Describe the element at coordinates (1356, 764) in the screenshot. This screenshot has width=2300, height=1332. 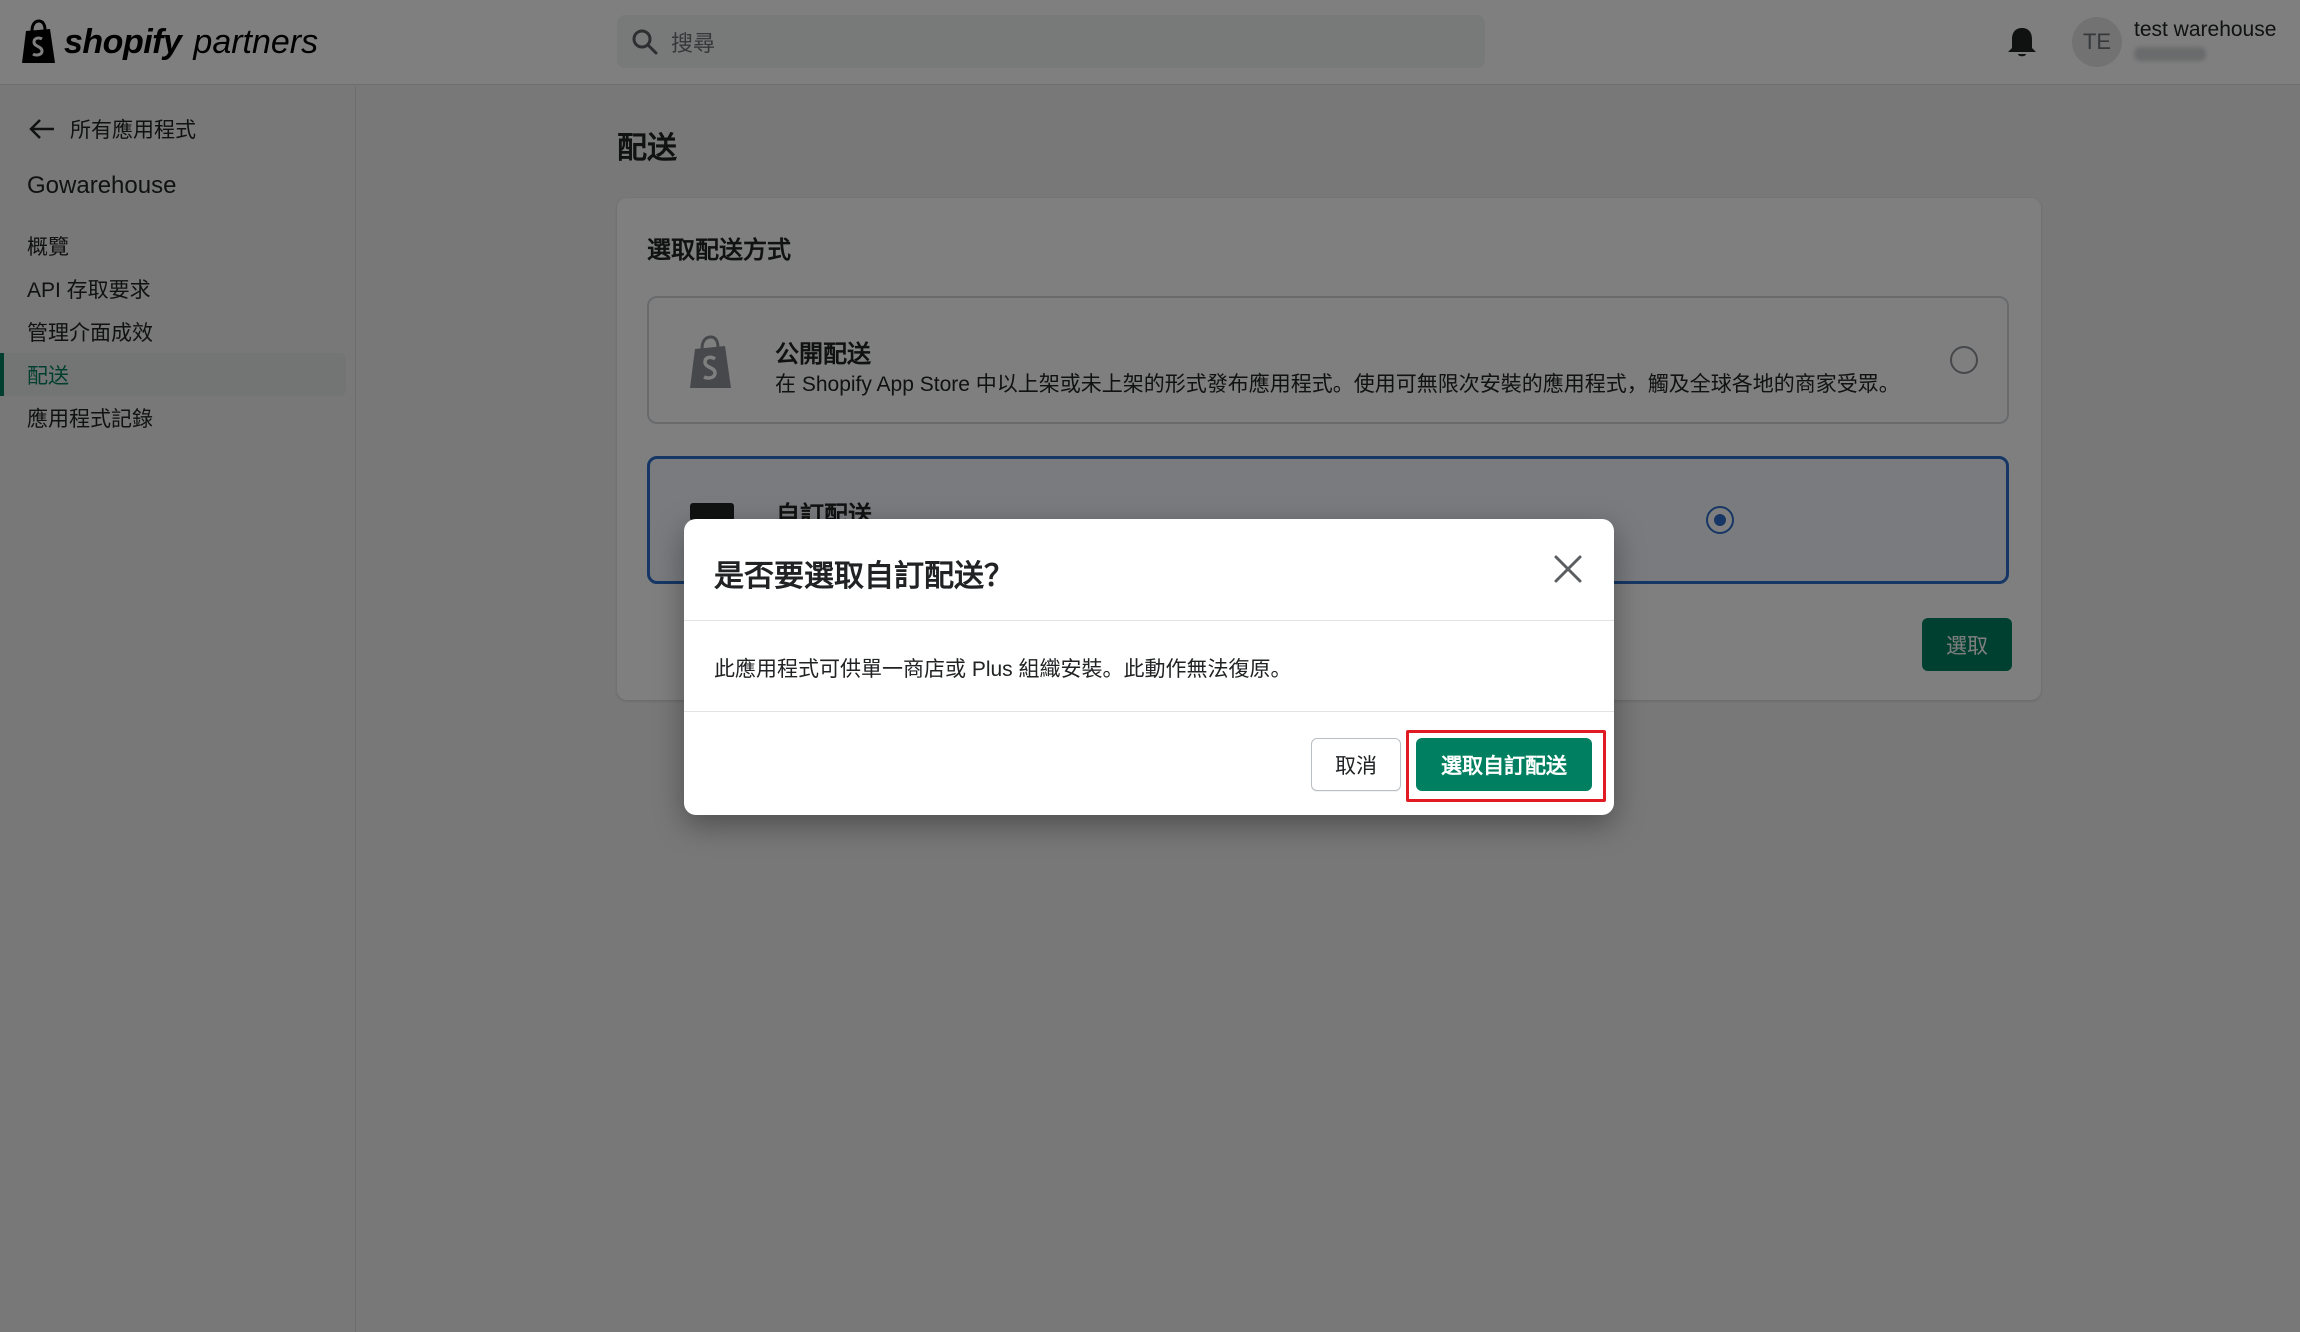
I see `cancel-button: 取消` at that location.